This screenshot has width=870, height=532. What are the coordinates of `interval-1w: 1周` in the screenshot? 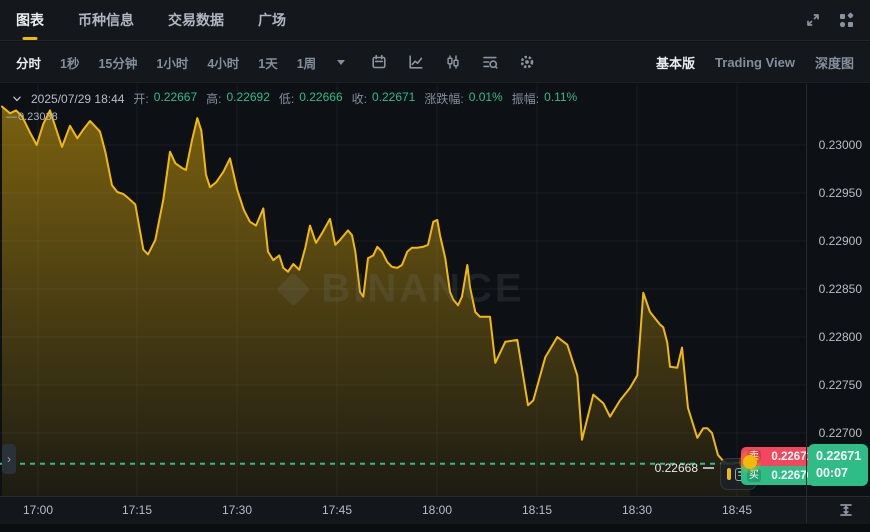 It's located at (306, 62).